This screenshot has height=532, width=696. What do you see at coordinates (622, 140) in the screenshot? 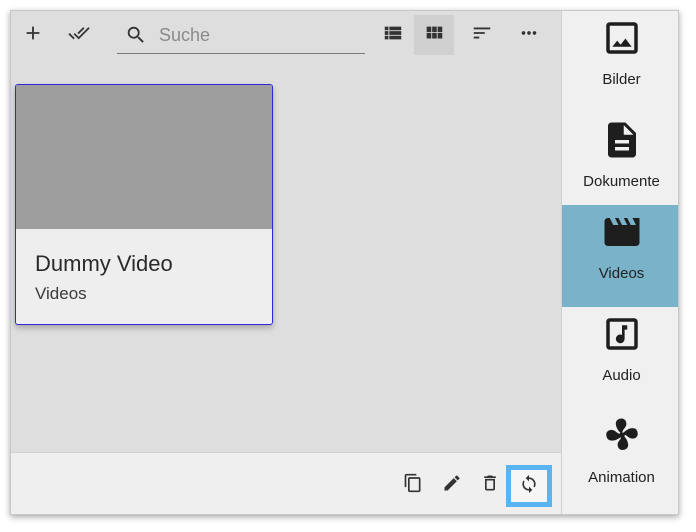
I see `document-icon` at bounding box center [622, 140].